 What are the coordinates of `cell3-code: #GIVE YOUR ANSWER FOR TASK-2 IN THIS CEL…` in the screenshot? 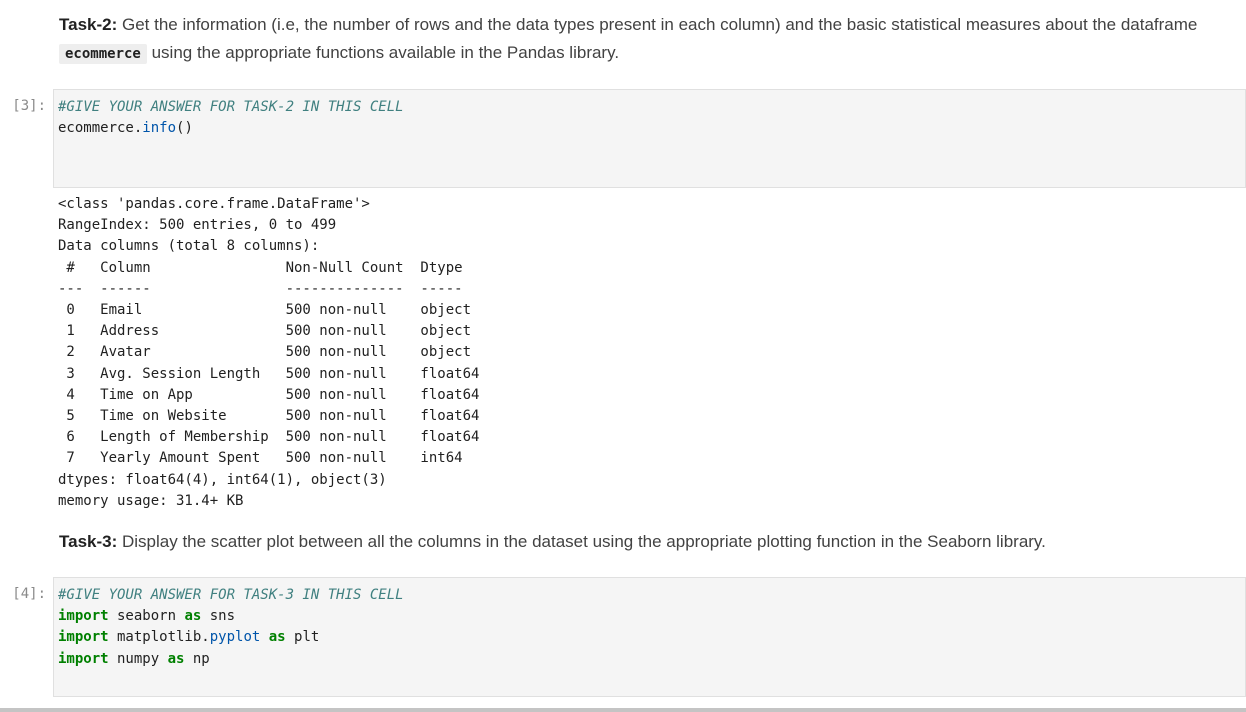 It's located at (649, 118).